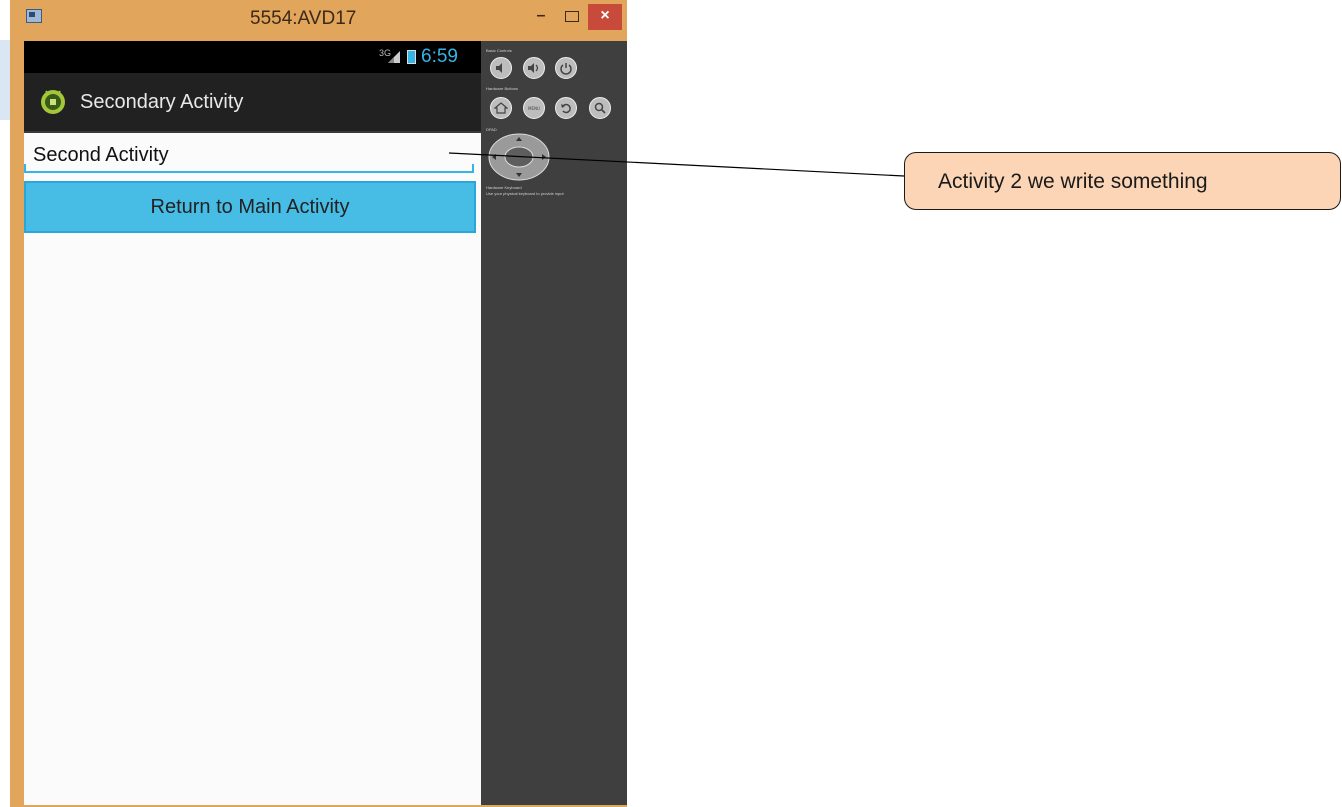 This screenshot has height=807, width=1342. I want to click on volume-down-button, so click(501, 68).